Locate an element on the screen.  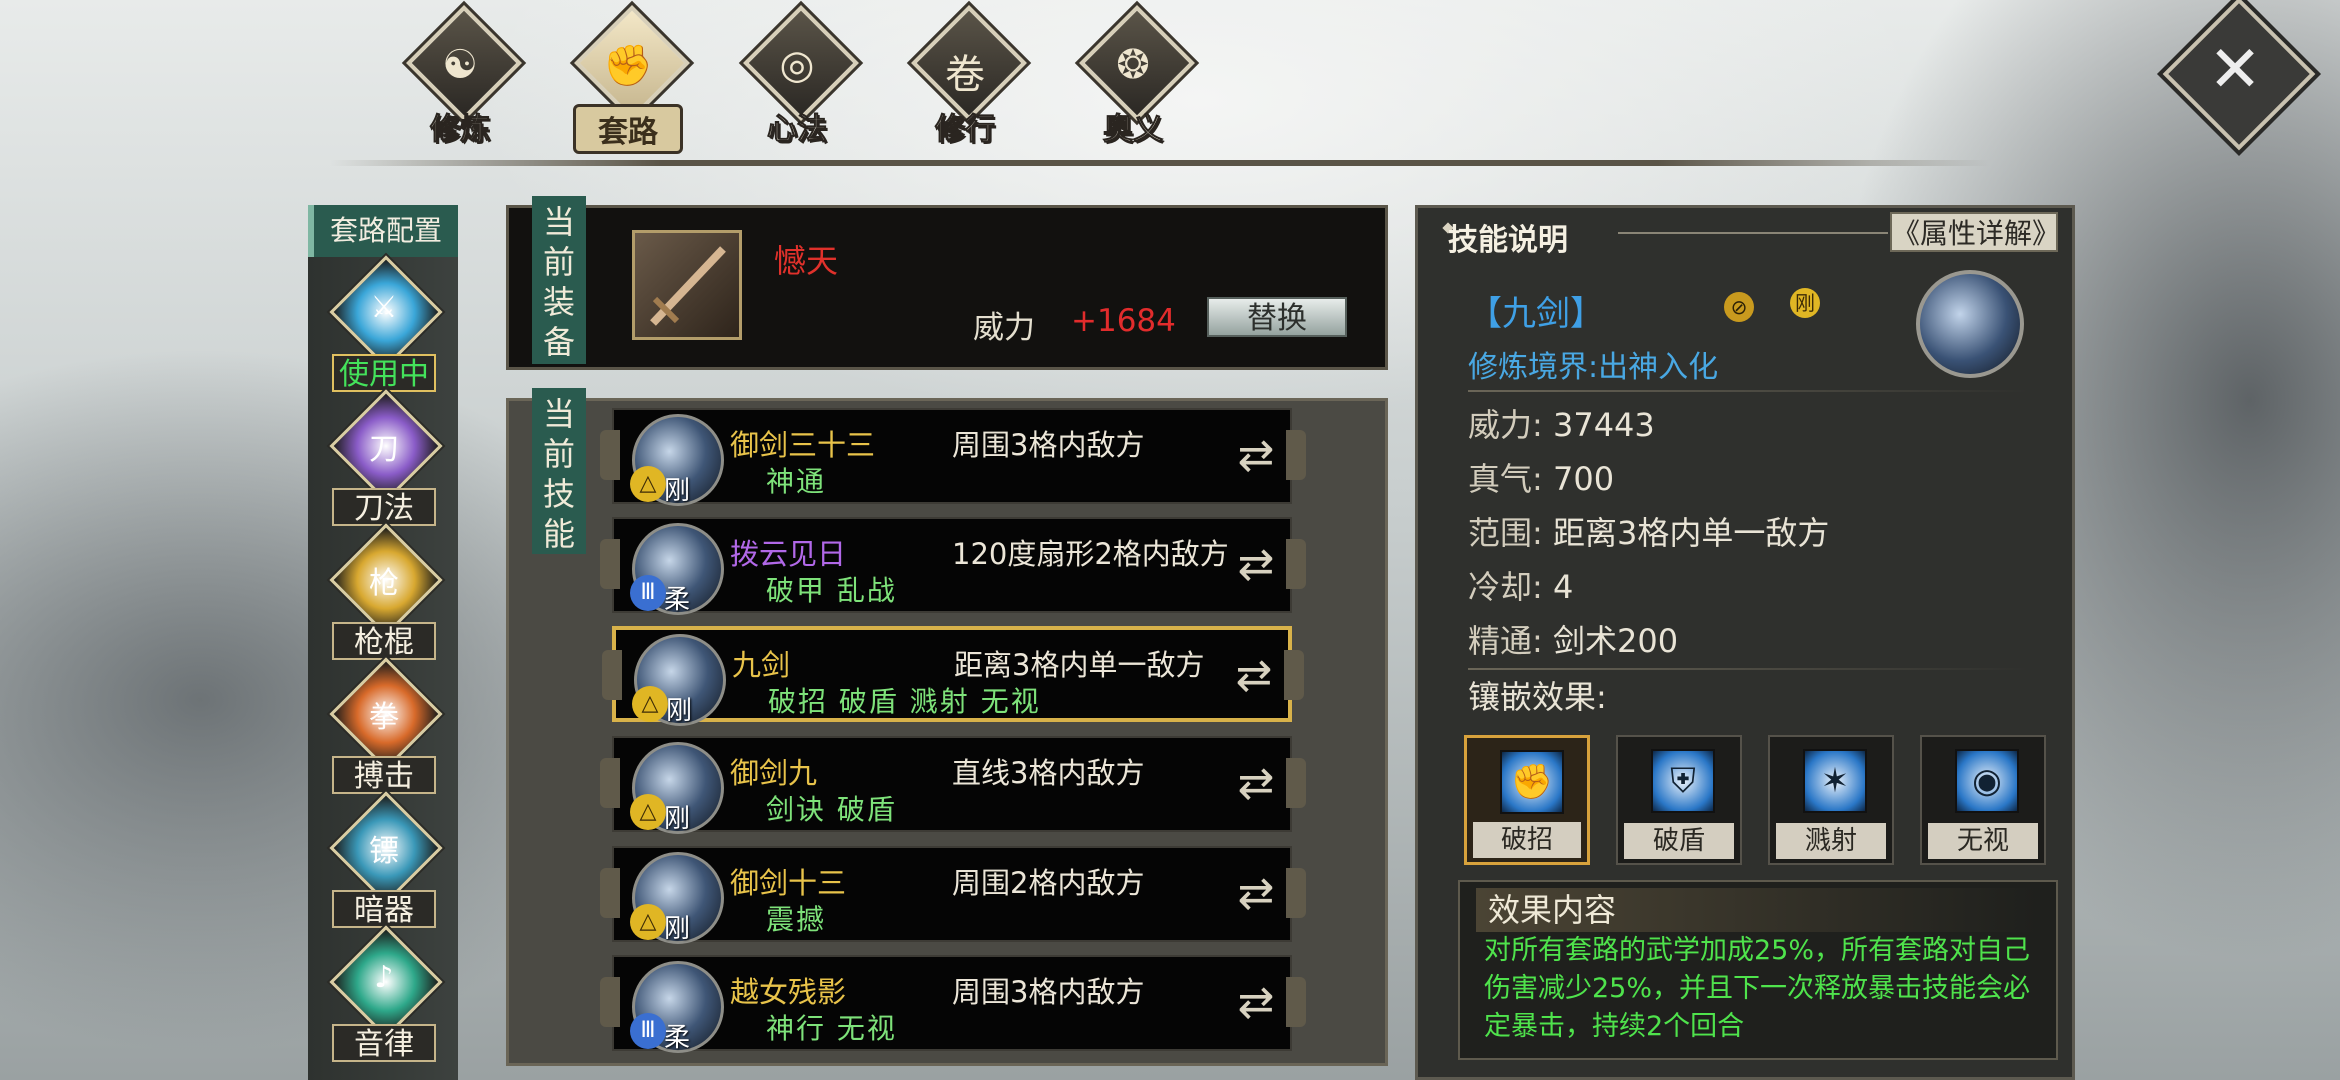
skills-section-label: 当前技能 is located at coordinates (559, 471).